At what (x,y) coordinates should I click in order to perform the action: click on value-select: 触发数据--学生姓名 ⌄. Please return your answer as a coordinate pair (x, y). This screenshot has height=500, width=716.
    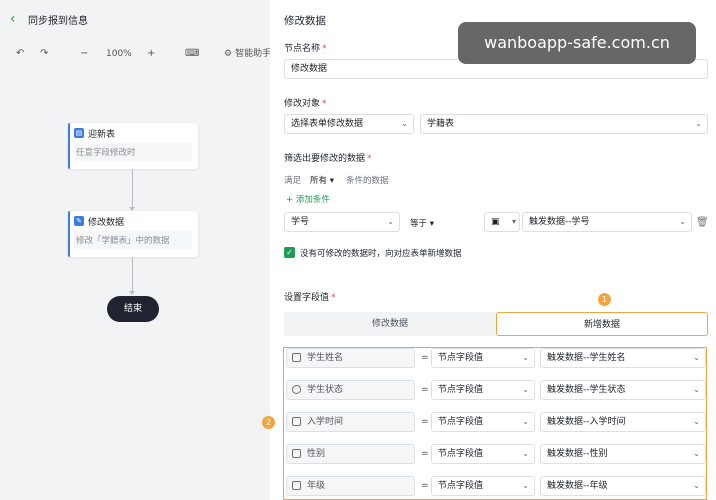
    Looking at the image, I should click on (623, 358).